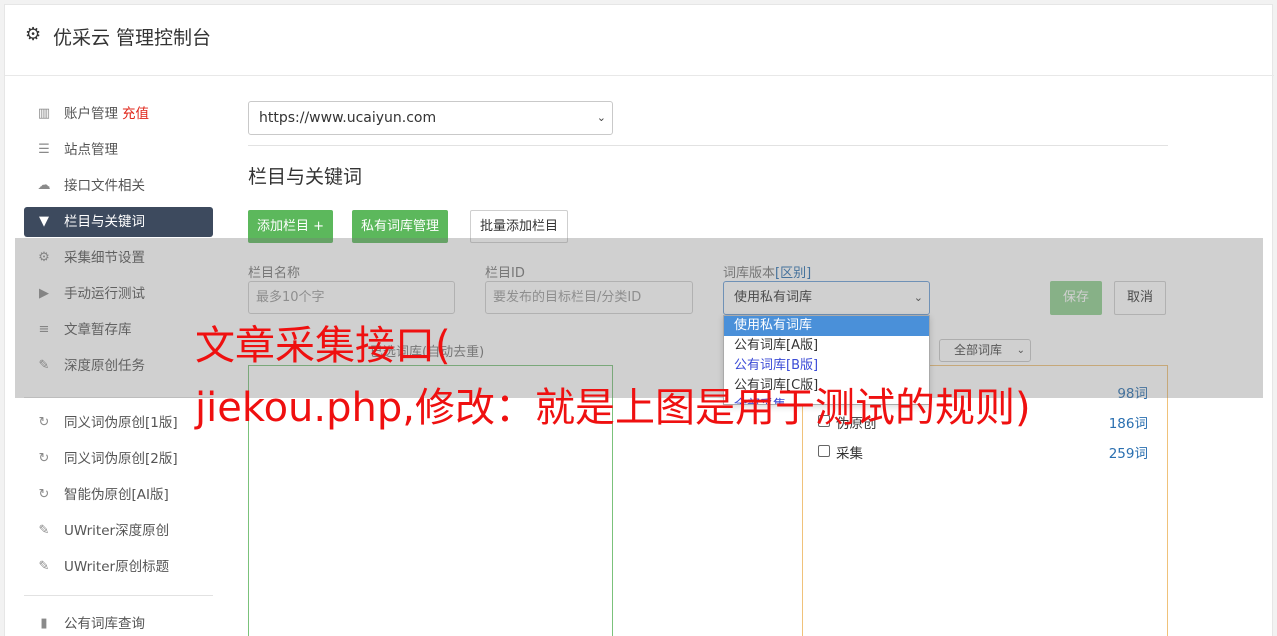  What do you see at coordinates (639, 40) in the screenshot?
I see `header: ⚙ 优采云 管理控制台` at bounding box center [639, 40].